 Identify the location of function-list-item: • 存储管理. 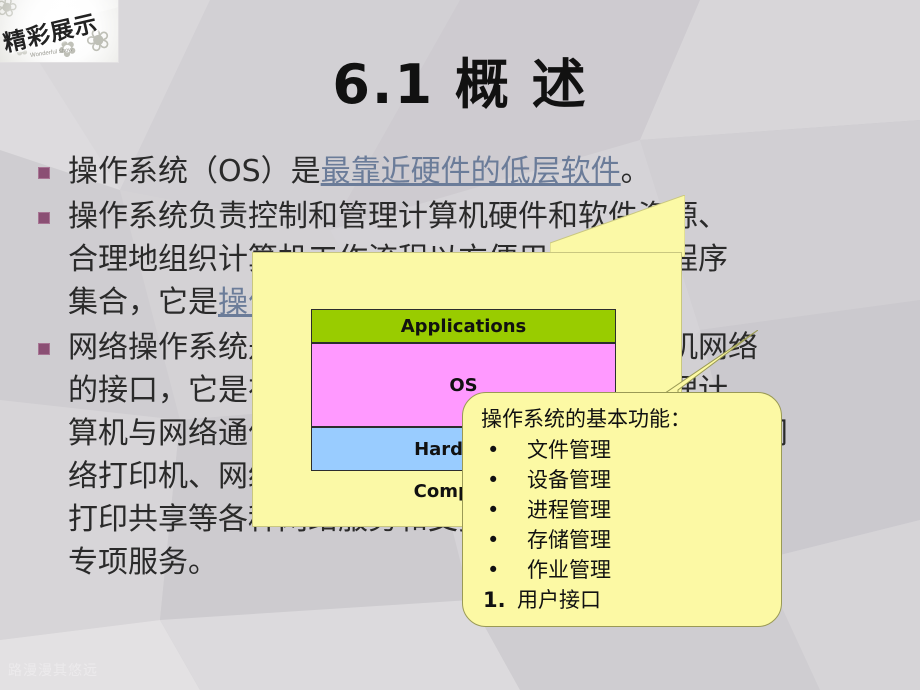
(624, 540).